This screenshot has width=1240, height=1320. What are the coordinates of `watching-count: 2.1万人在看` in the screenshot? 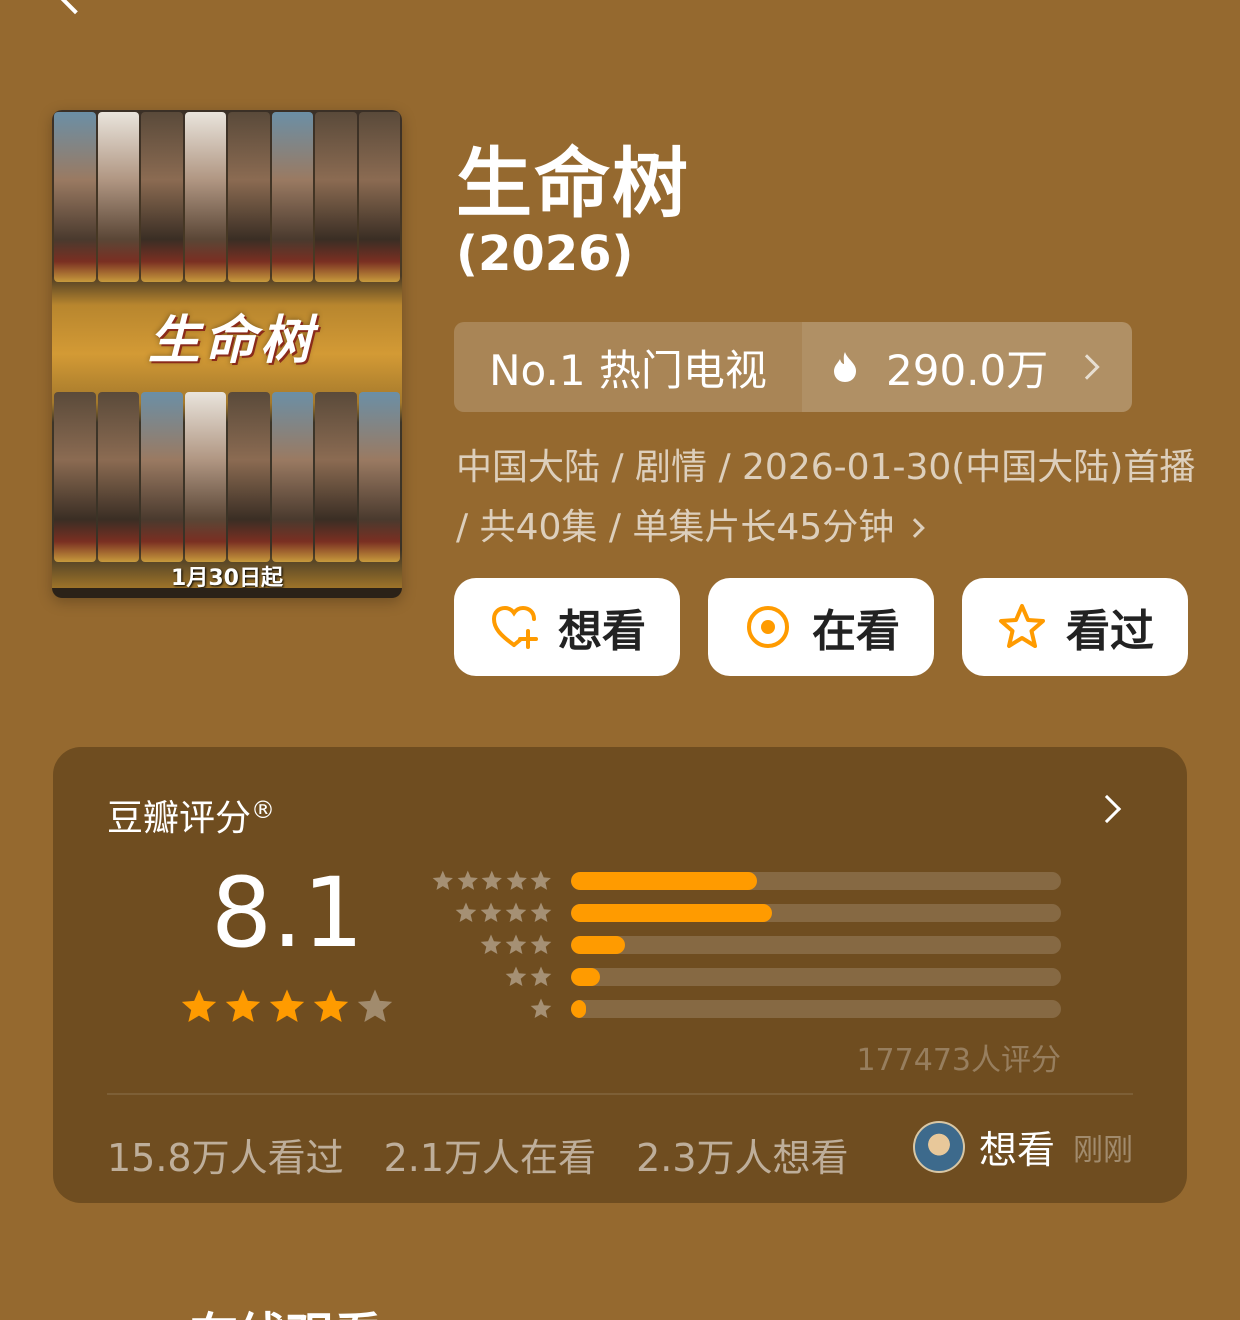 It's located at (490, 1158).